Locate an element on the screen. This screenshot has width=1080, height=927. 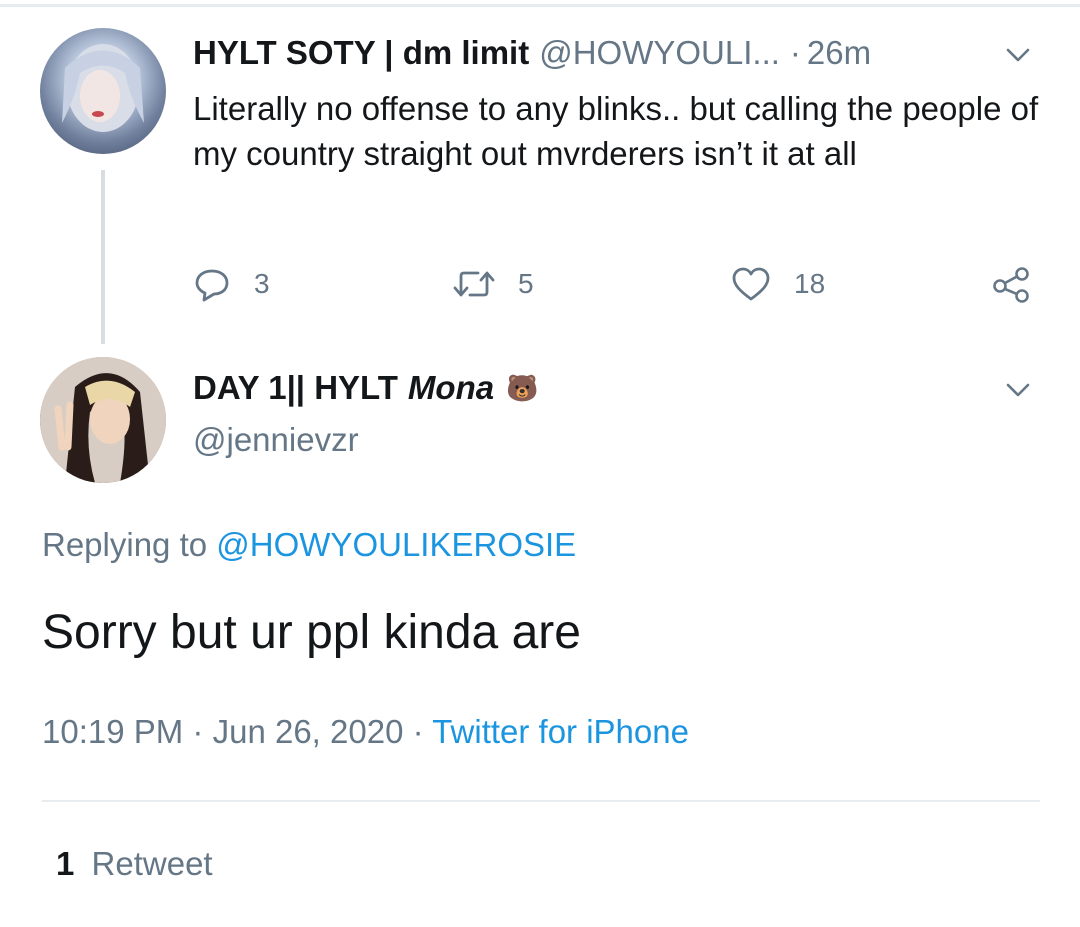
display-name-italic: Mona is located at coordinates (451, 387).